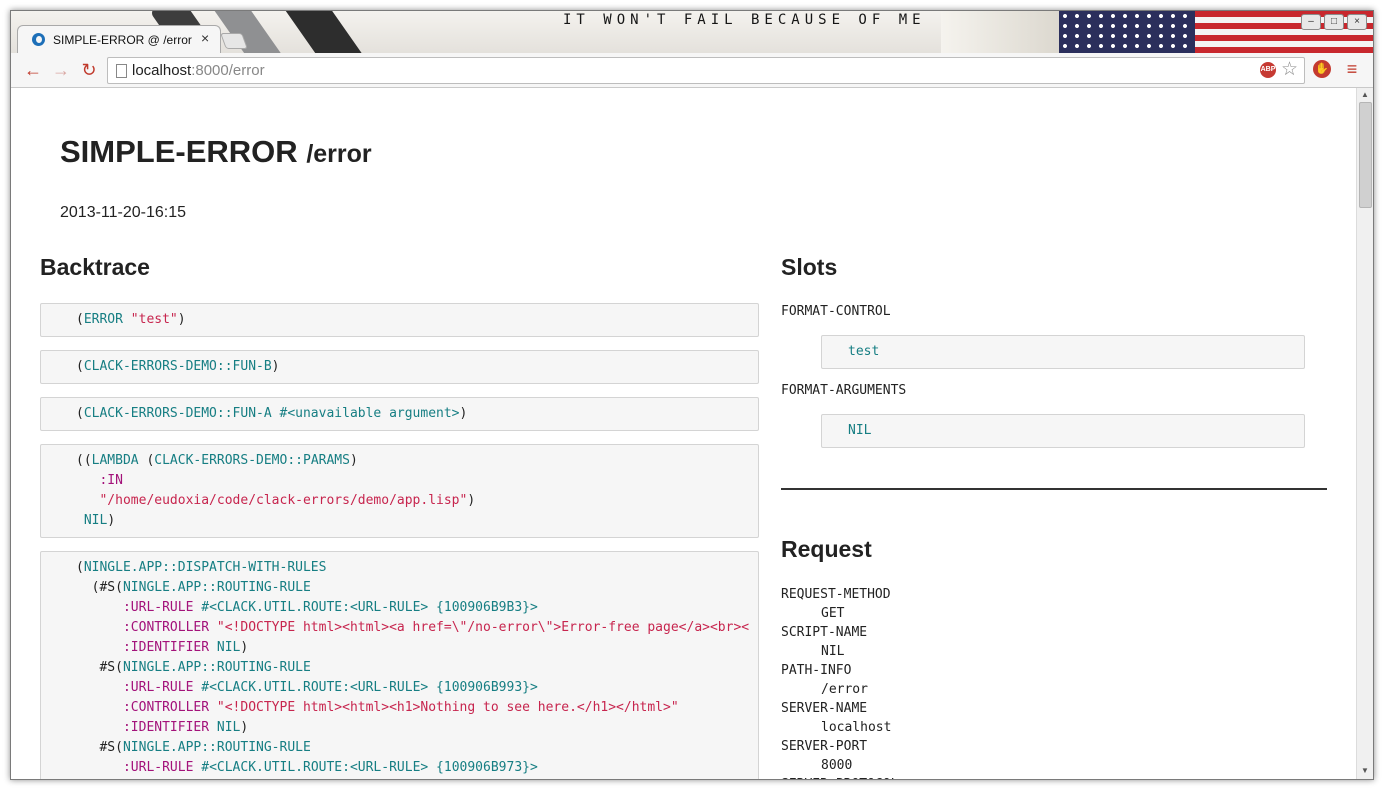 Image resolution: width=1390 pixels, height=792 pixels. Describe the element at coordinates (824, 632) in the screenshot. I see `request-key: SCRIPT-NAME` at that location.